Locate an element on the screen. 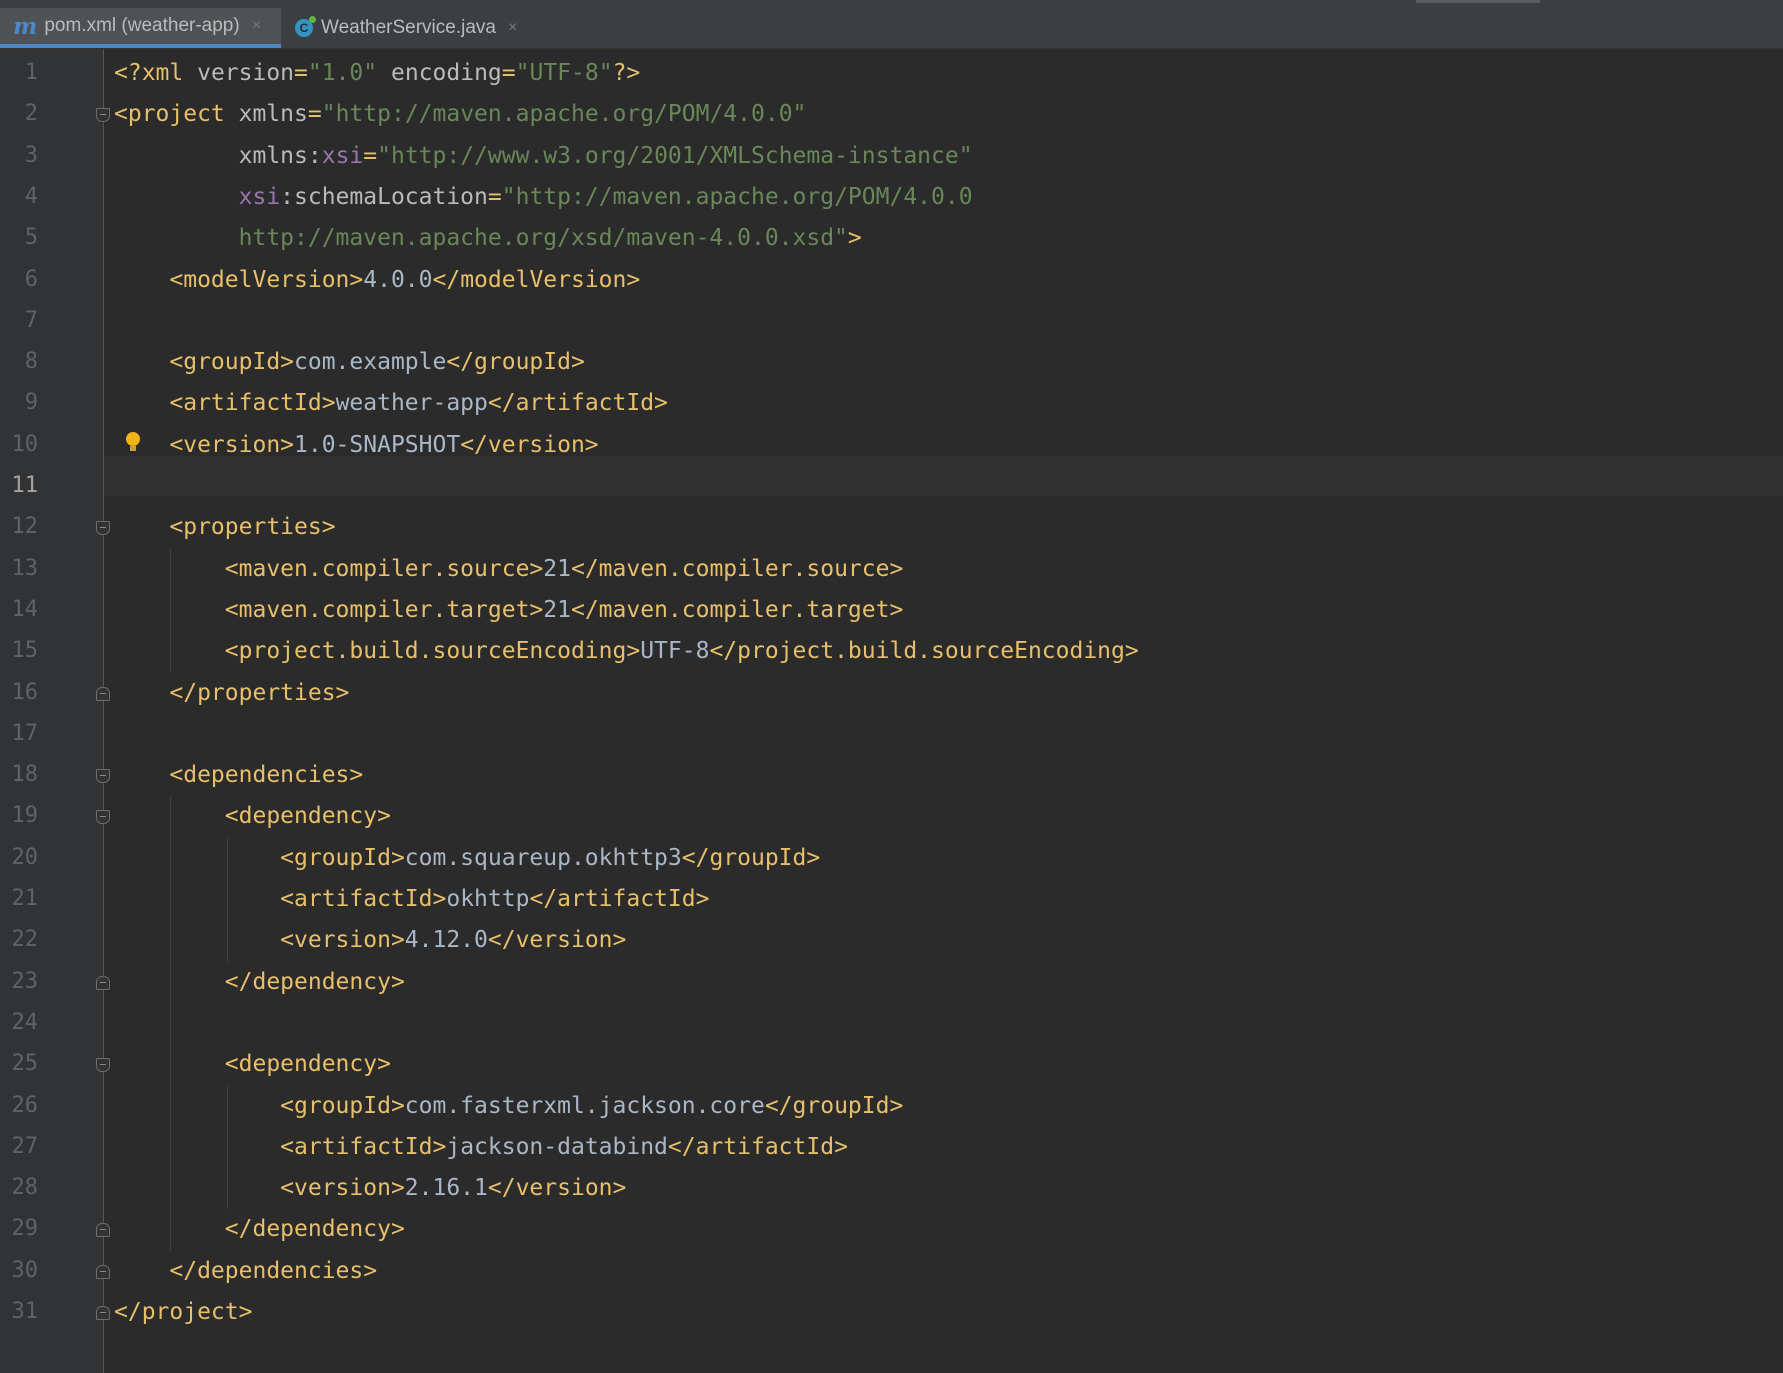 The width and height of the screenshot is (1783, 1373). code-line: <version>1.0-SNAPSHOT</version> is located at coordinates (356, 445).